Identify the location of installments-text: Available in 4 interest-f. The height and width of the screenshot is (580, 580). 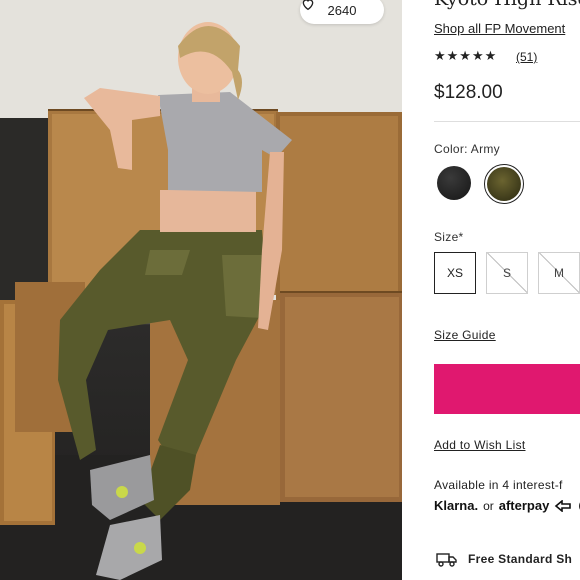
(498, 485).